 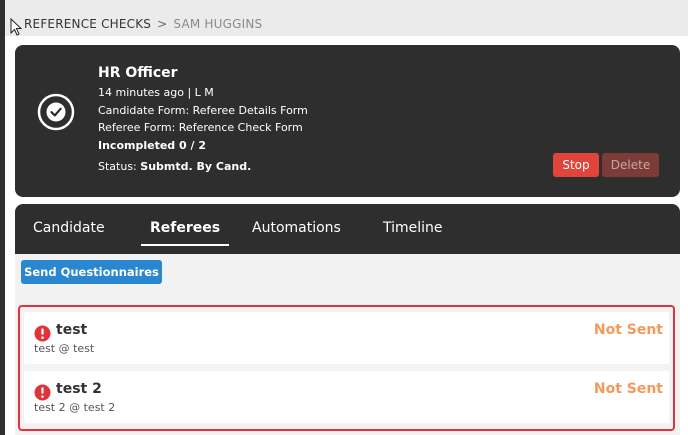 What do you see at coordinates (200, 127) in the screenshot?
I see `referee-form-line: Referee Form: Reference Check Form` at bounding box center [200, 127].